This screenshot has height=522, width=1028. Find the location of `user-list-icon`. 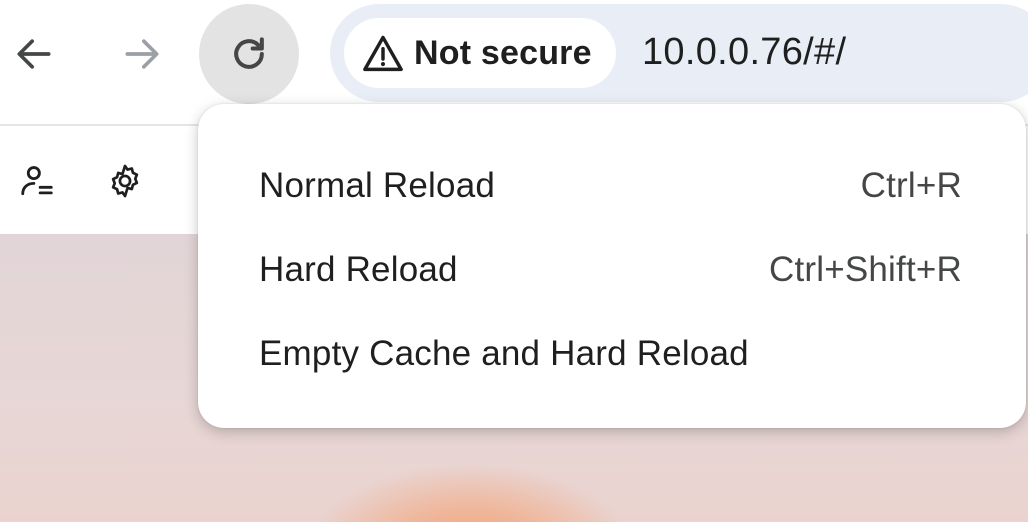

user-list-icon is located at coordinates (37, 181).